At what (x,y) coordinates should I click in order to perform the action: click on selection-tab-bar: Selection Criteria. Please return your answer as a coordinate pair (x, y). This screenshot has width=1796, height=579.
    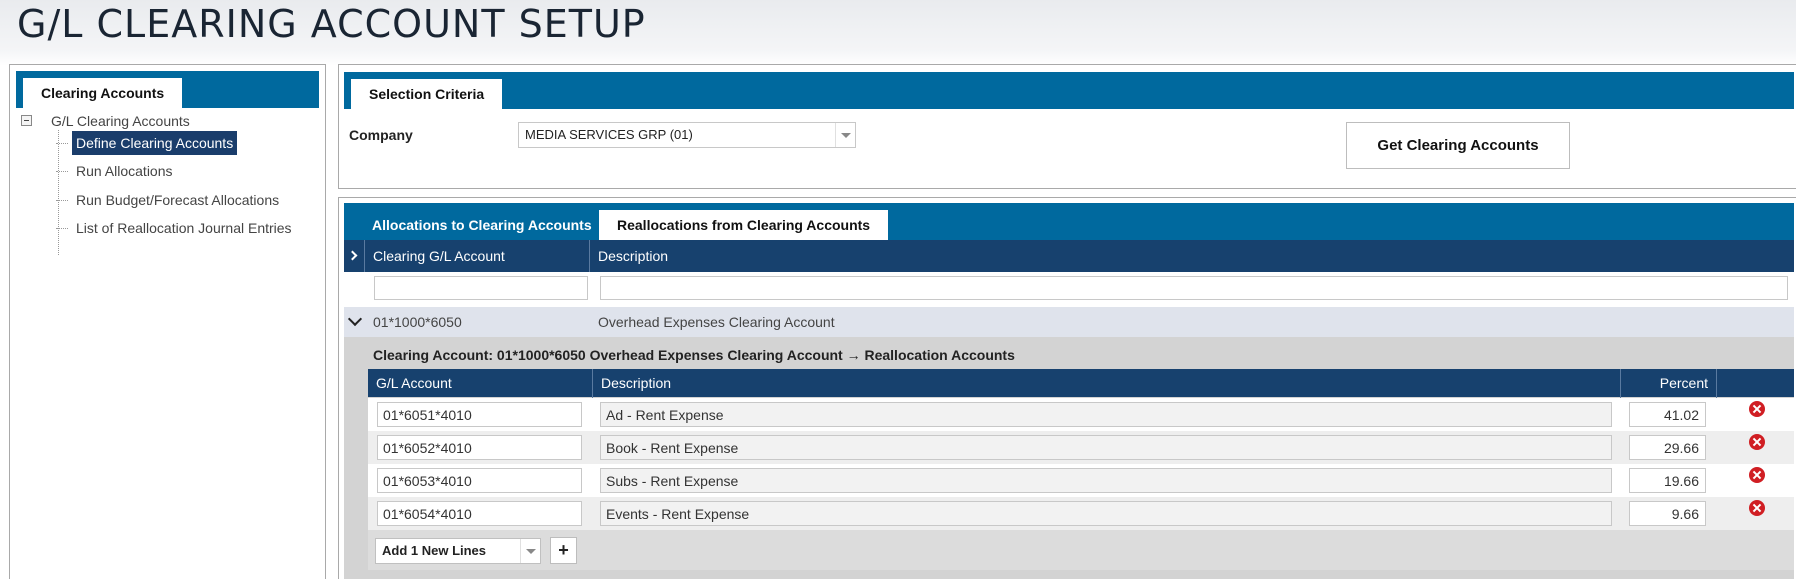
    Looking at the image, I should click on (1069, 90).